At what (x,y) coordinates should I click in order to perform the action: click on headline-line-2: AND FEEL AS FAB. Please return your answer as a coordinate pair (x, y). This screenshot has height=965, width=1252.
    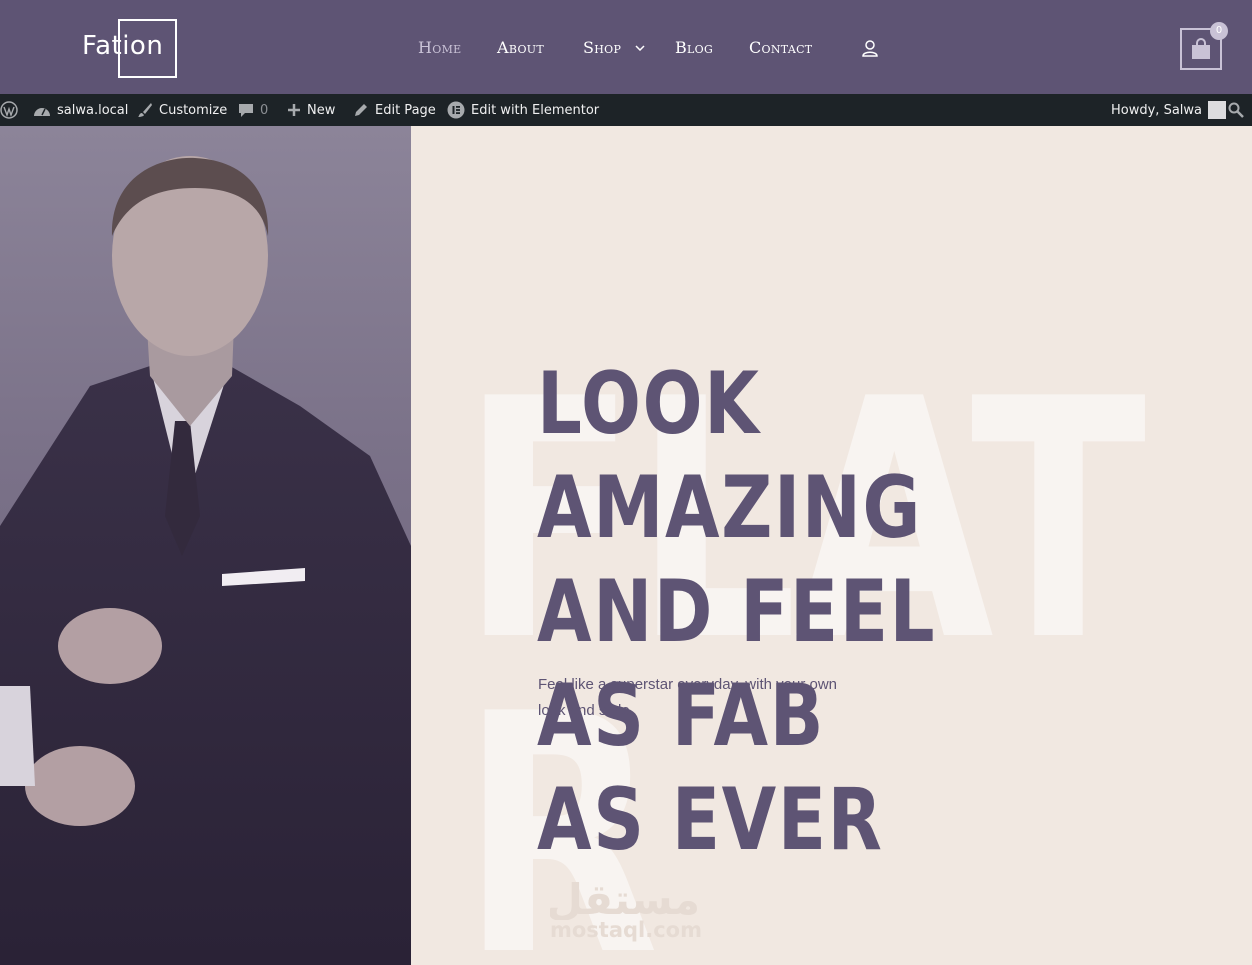
    Looking at the image, I should click on (737, 664).